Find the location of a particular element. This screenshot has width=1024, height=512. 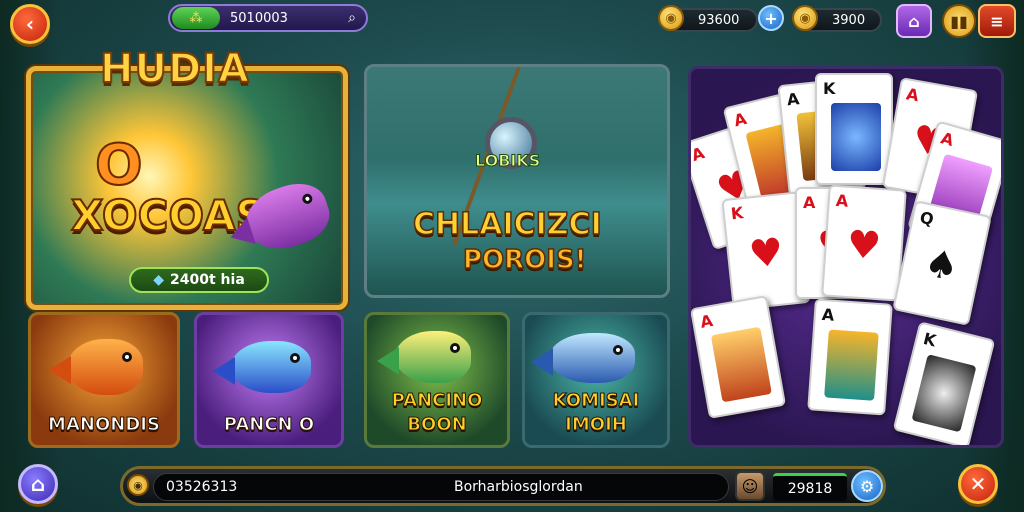

tile-label: IMOIH is located at coordinates (596, 425).